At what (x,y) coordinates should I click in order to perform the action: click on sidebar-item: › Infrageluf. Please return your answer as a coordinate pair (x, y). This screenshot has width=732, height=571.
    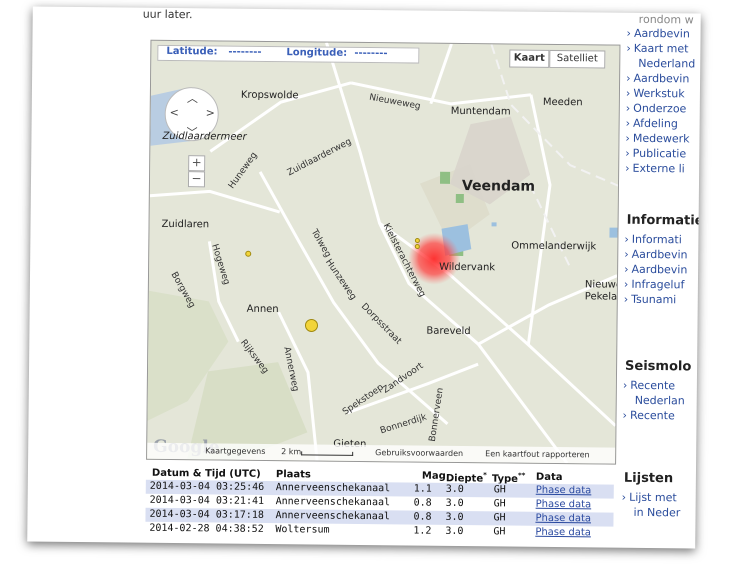
    Looking at the image, I should click on (654, 285).